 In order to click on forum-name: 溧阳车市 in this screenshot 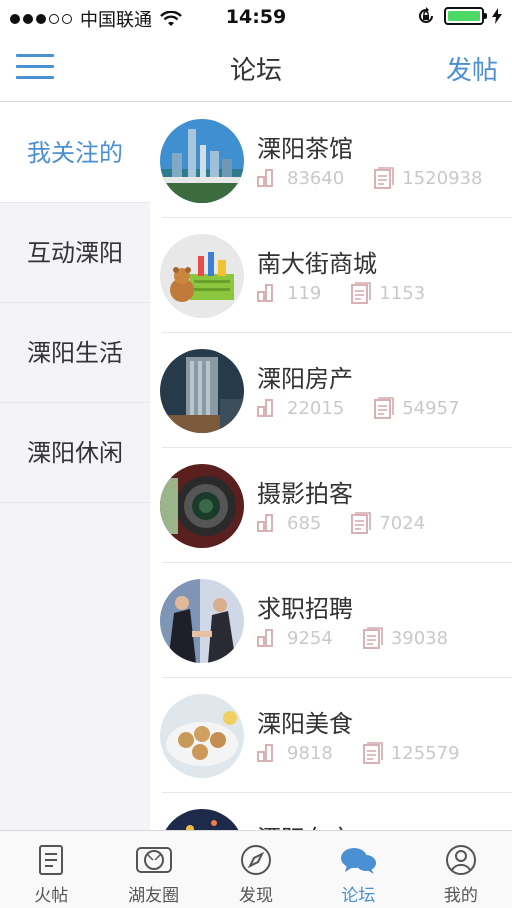, I will do `click(305, 824)`.